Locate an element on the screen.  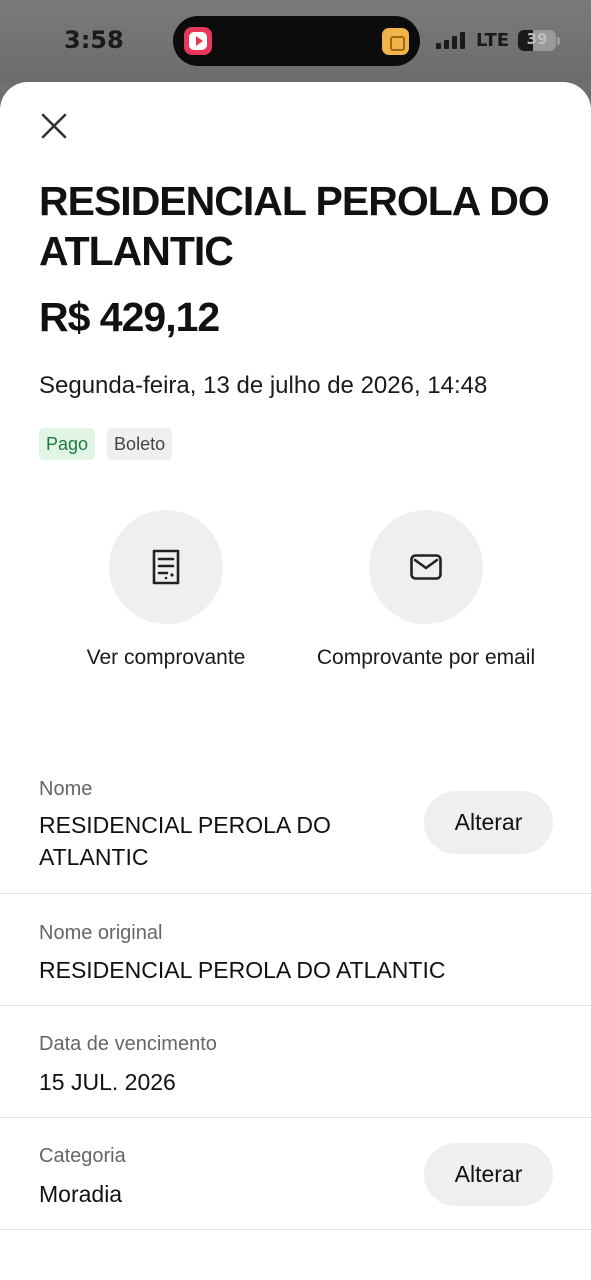
detail-label: Categoria is located at coordinates (82, 1156).